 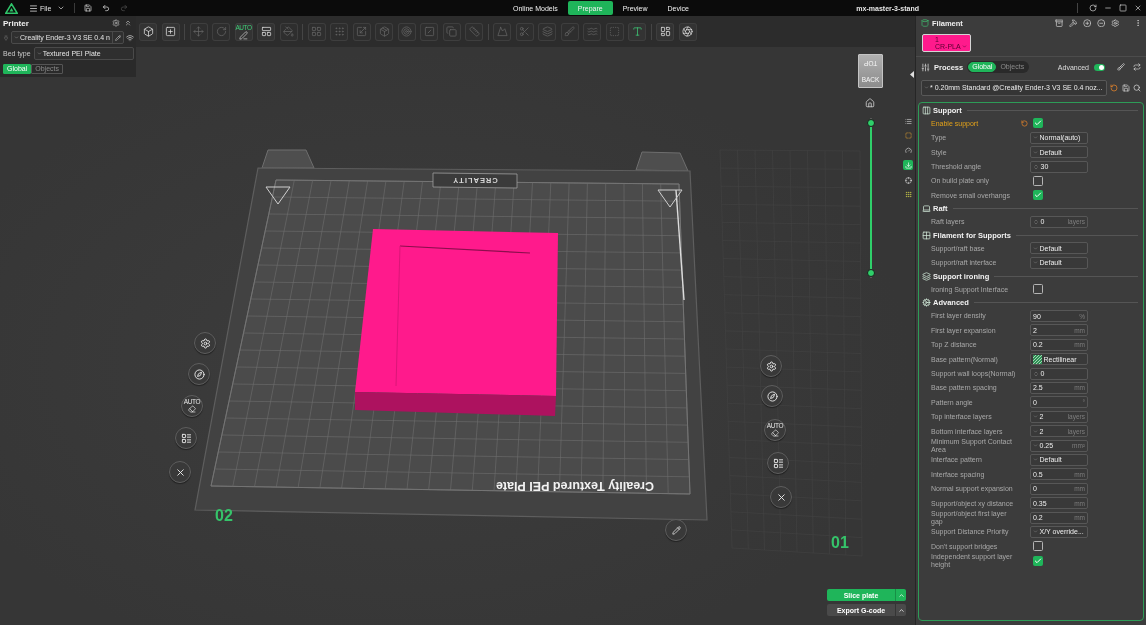 I want to click on menu-caret-button, so click(x=61, y=8).